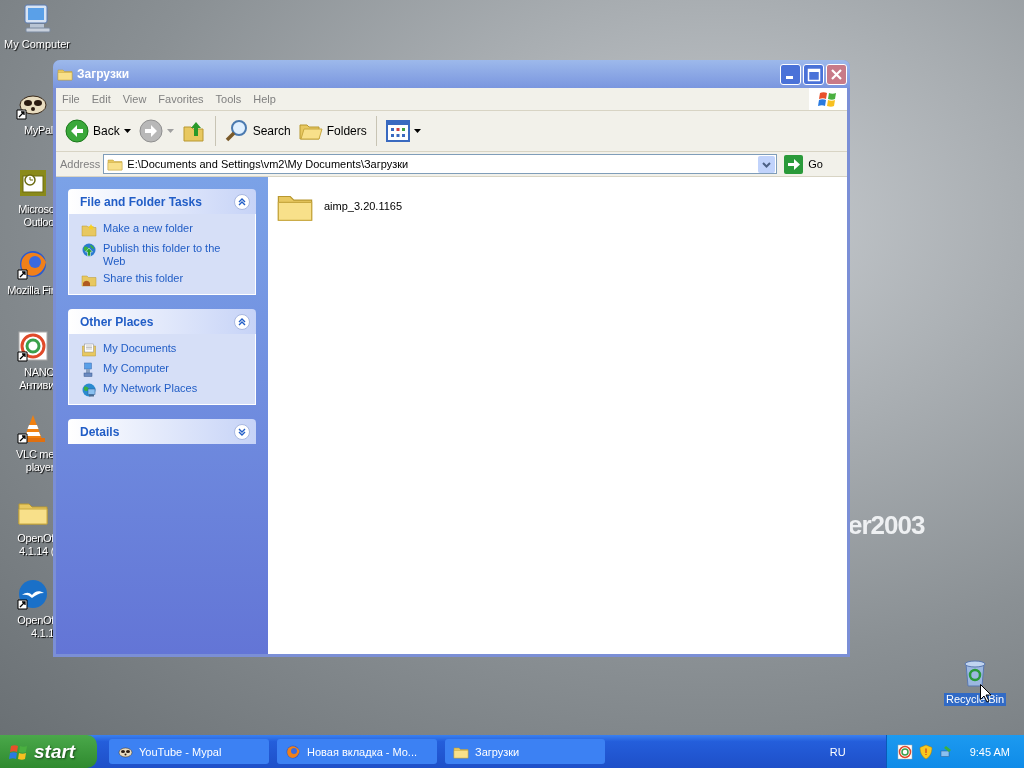  What do you see at coordinates (989, 751) in the screenshot?
I see `clock: 9:45 AM` at bounding box center [989, 751].